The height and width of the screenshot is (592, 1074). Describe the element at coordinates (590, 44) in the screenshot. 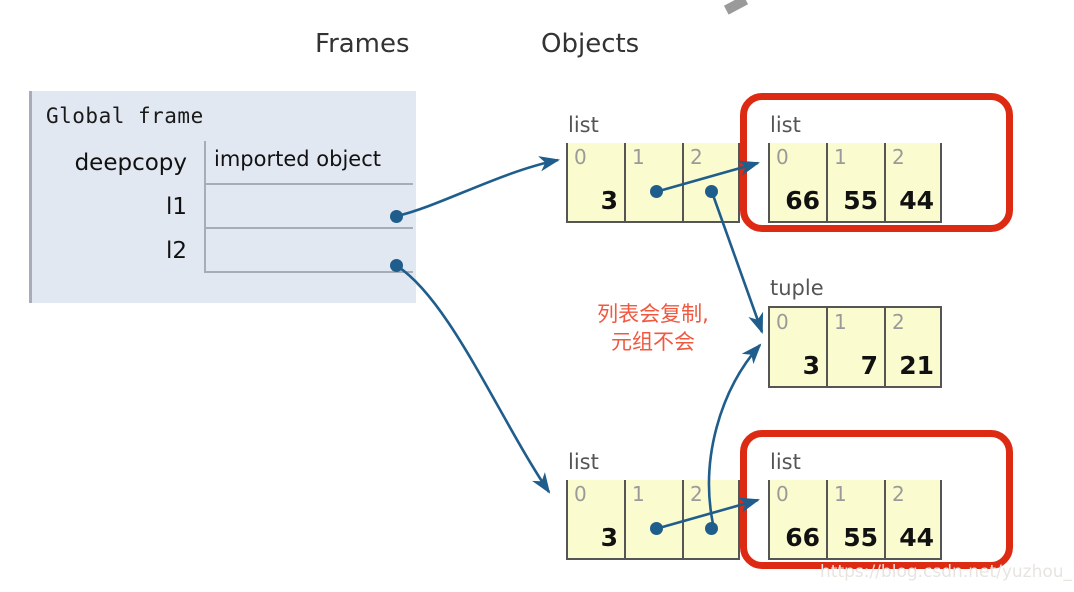

I see `objects-column-heading: Objects` at that location.